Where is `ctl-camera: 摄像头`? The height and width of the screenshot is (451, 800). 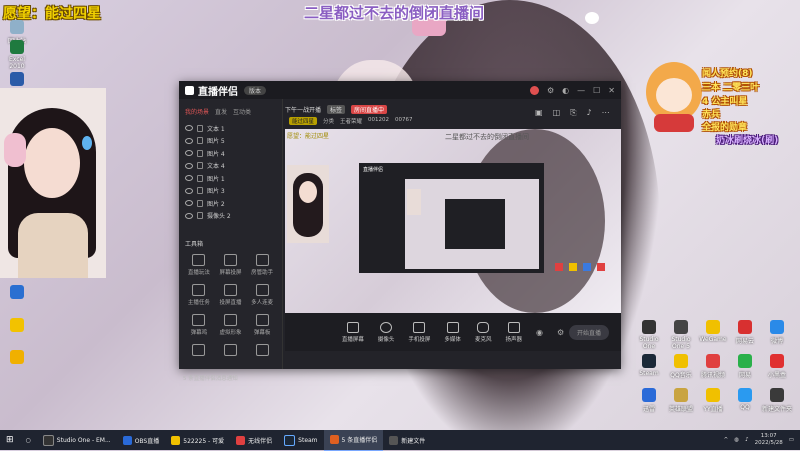 ctl-camera: 摄像头 is located at coordinates (386, 332).